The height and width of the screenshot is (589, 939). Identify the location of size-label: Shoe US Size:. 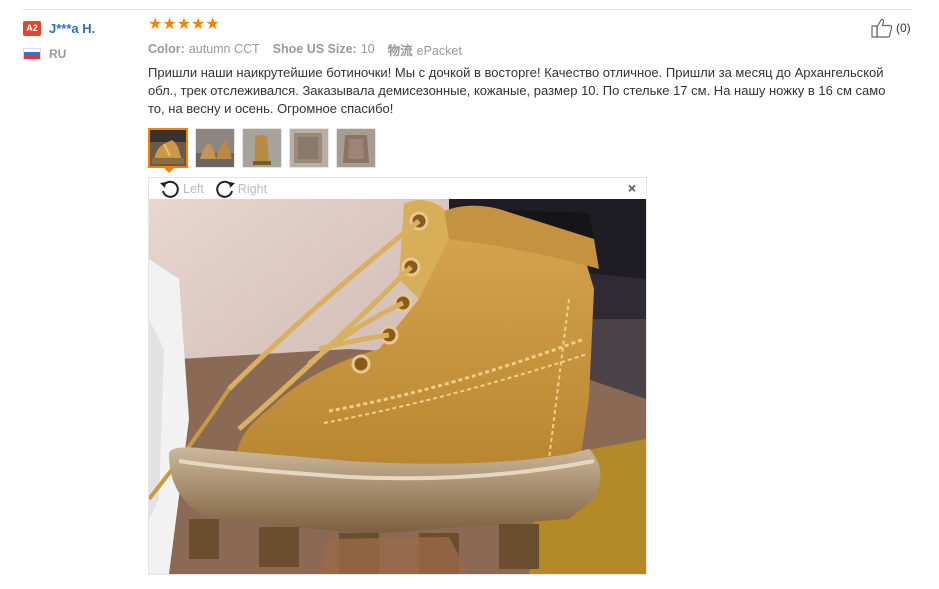
(314, 49).